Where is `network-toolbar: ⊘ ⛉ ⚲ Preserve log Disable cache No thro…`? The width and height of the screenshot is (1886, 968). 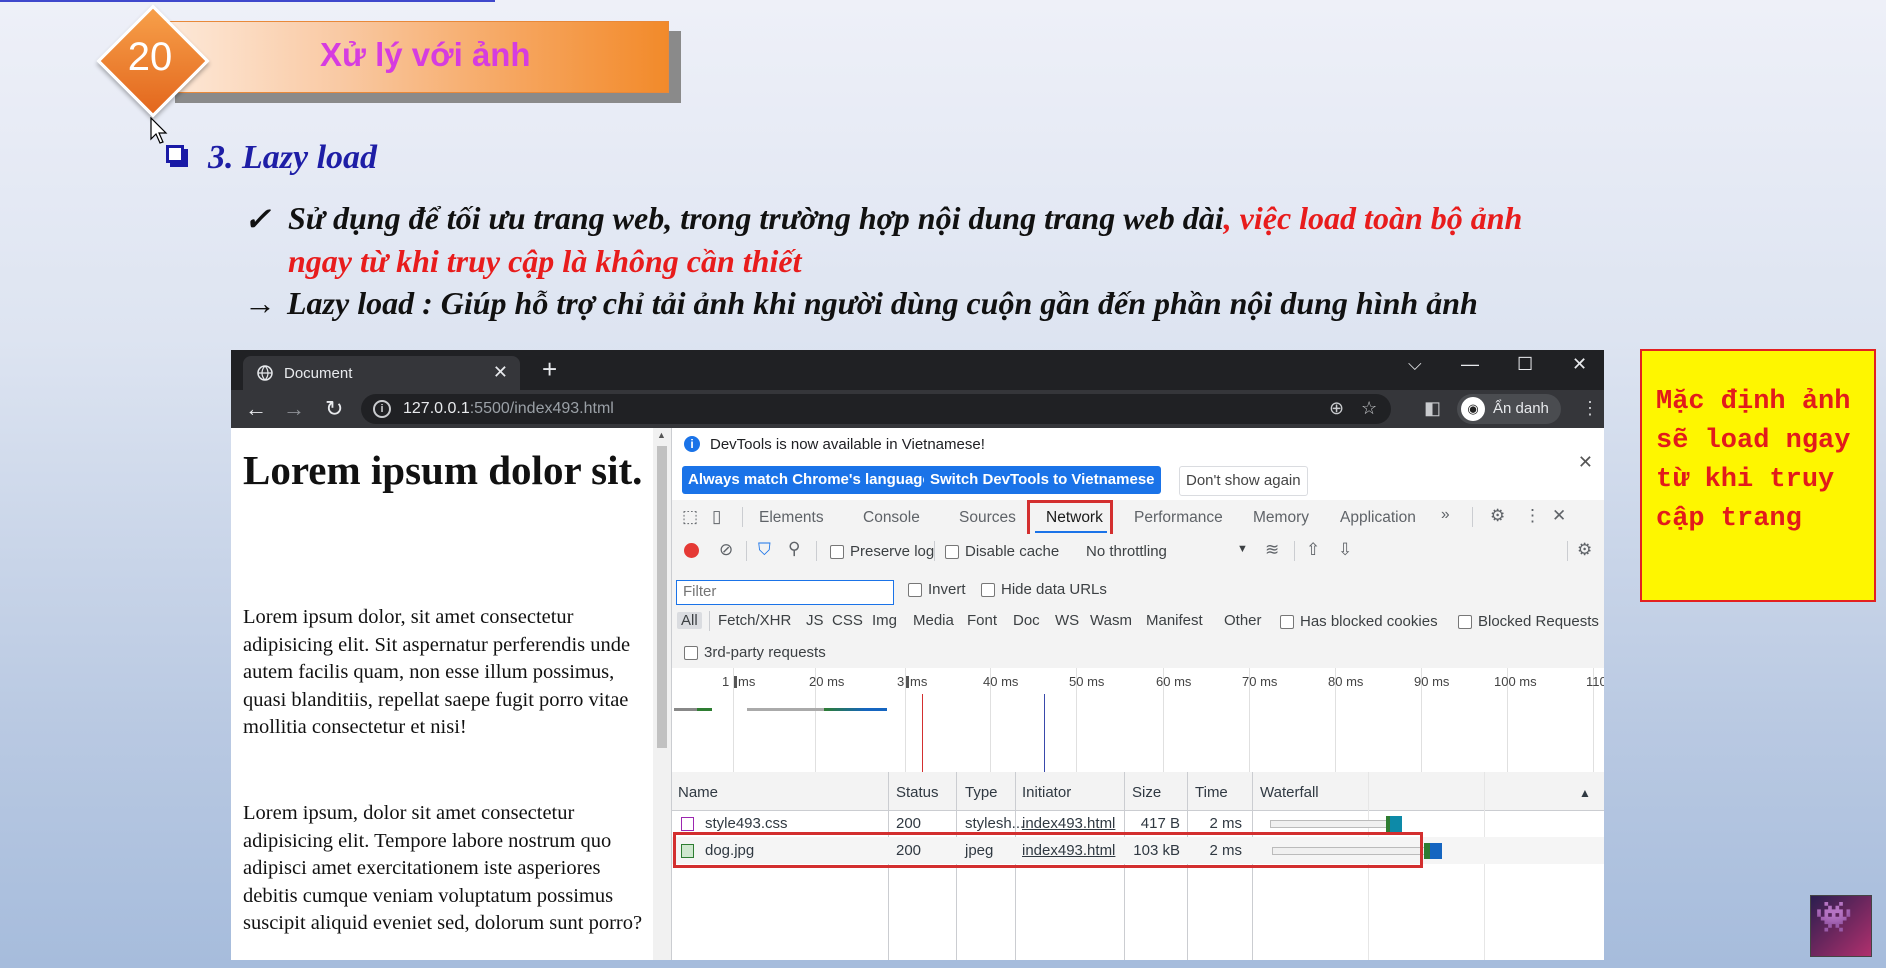
network-toolbar: ⊘ ⛉ ⚲ Preserve log Disable cache No thro… is located at coordinates (1138, 551).